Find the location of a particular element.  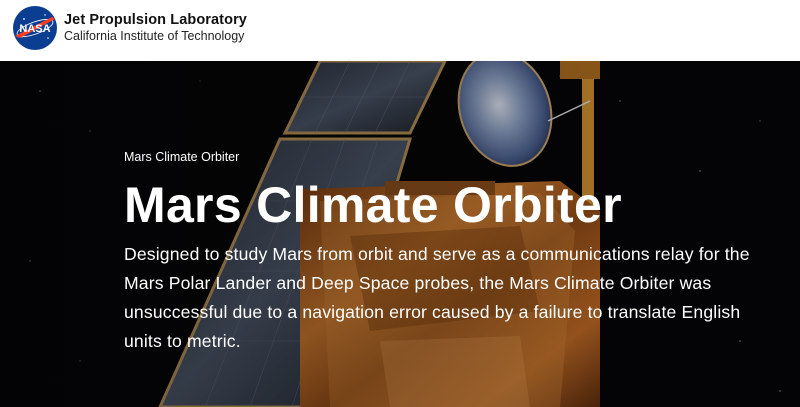

nasa-logo-icon: NASA is located at coordinates (35, 28).